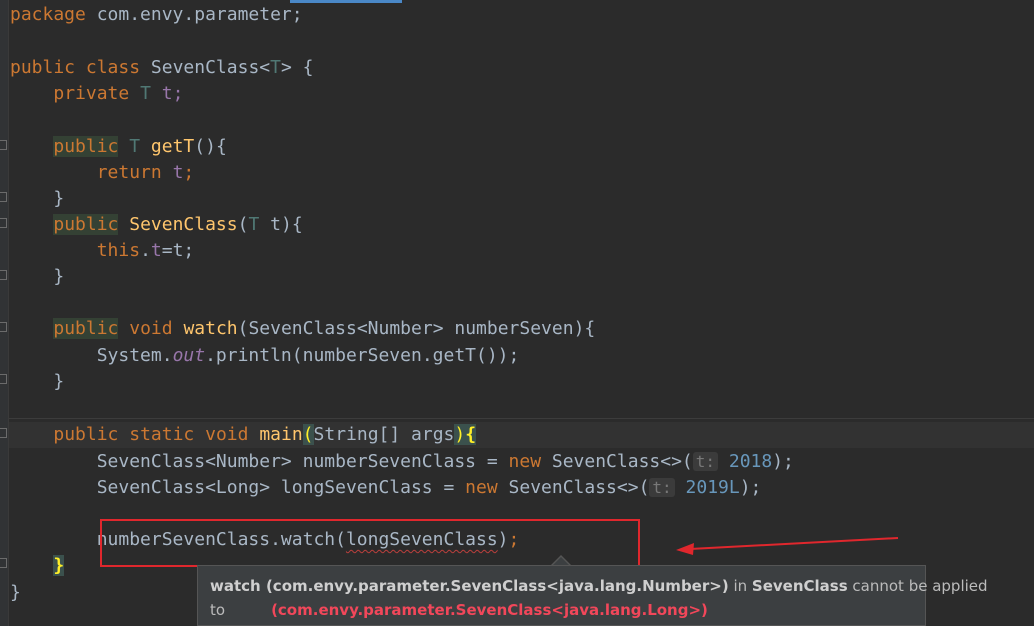 This screenshot has width=1034, height=626. Describe the element at coordinates (787, 546) in the screenshot. I see `annotation-arrow-icon` at that location.